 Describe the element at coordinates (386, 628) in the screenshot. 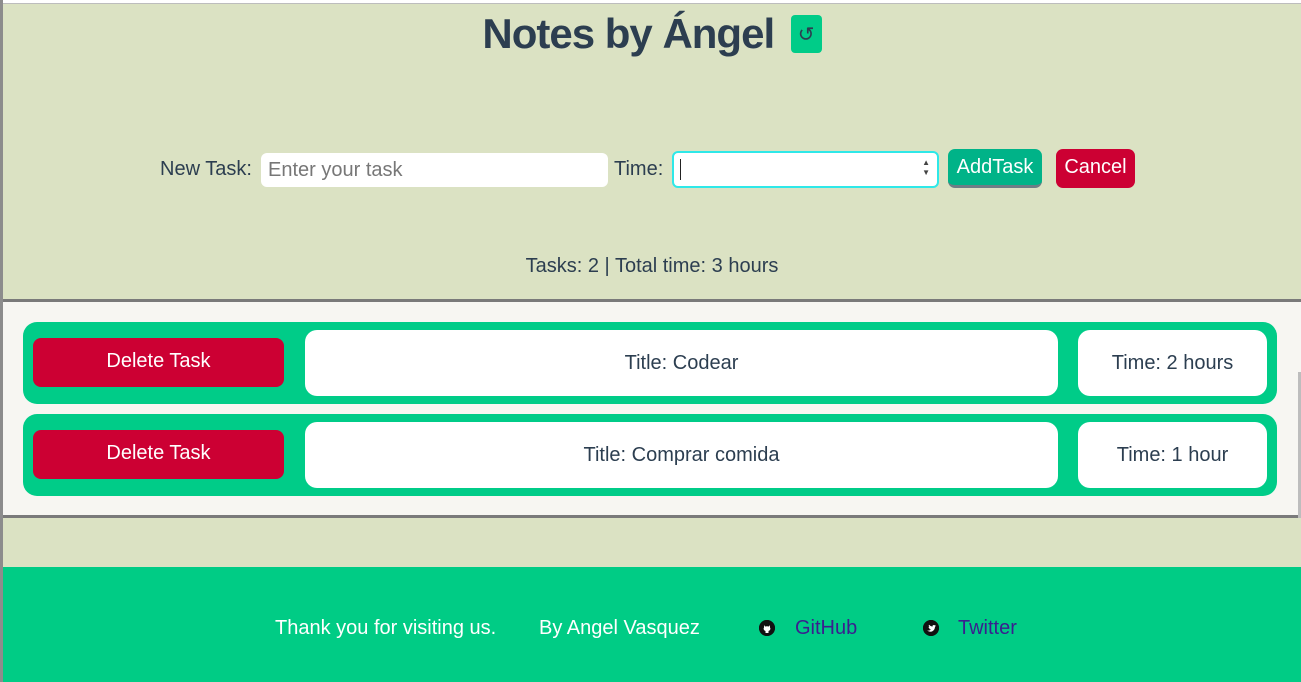

I see `footer-thanks: Thank you for visiting us.` at that location.